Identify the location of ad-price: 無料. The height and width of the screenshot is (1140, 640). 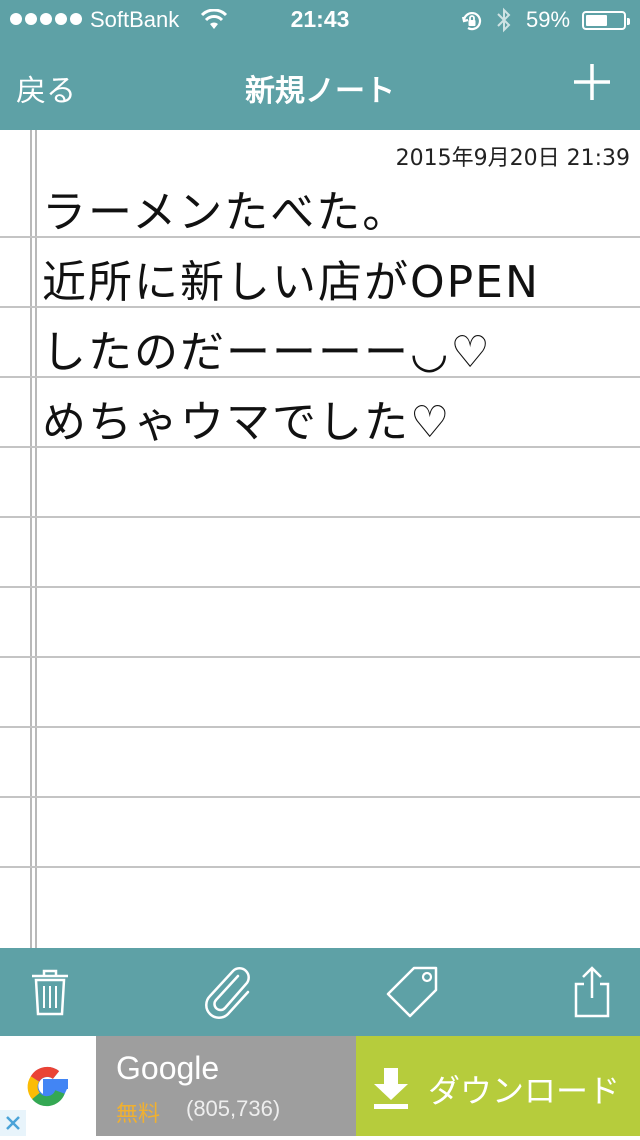
(138, 1114).